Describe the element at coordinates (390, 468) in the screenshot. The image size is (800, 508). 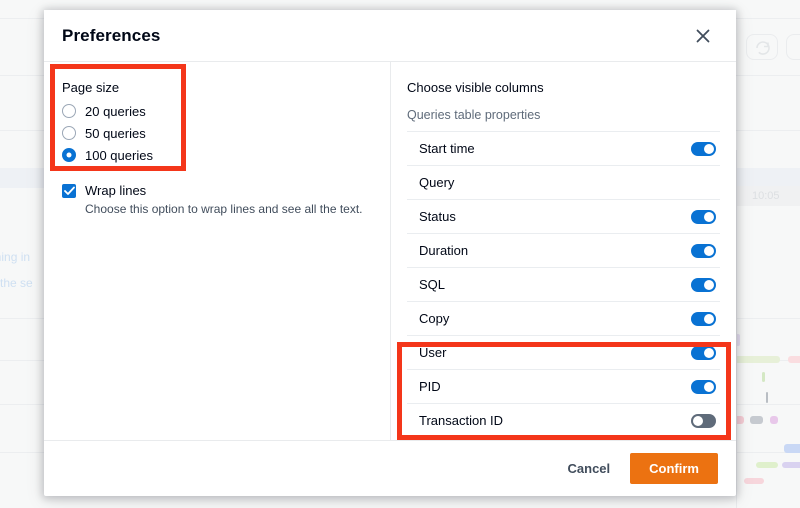
I see `modal-footer: Cancel Confirm` at that location.